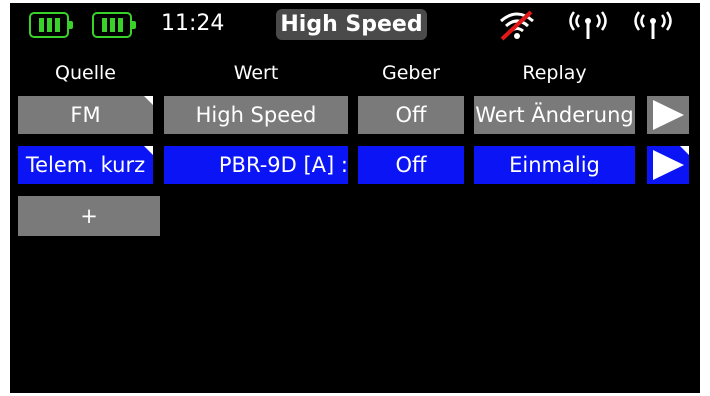 This screenshot has height=396, width=710. Describe the element at coordinates (411, 73) in the screenshot. I see `column-header-geber: Geber` at that location.